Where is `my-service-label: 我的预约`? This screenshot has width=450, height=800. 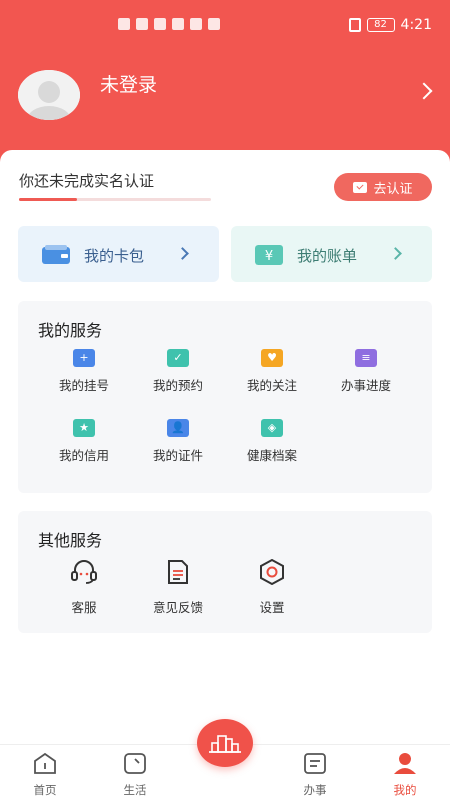 my-service-label: 我的预约 is located at coordinates (177, 385).